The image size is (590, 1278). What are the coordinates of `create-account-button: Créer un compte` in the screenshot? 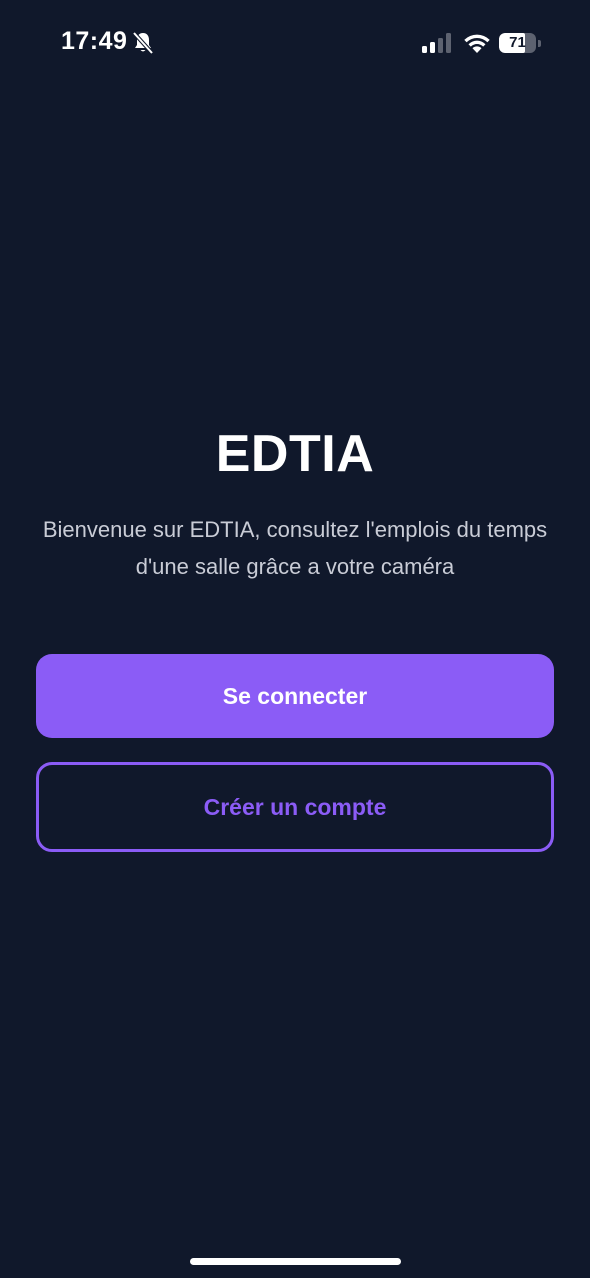 It's located at (295, 807).